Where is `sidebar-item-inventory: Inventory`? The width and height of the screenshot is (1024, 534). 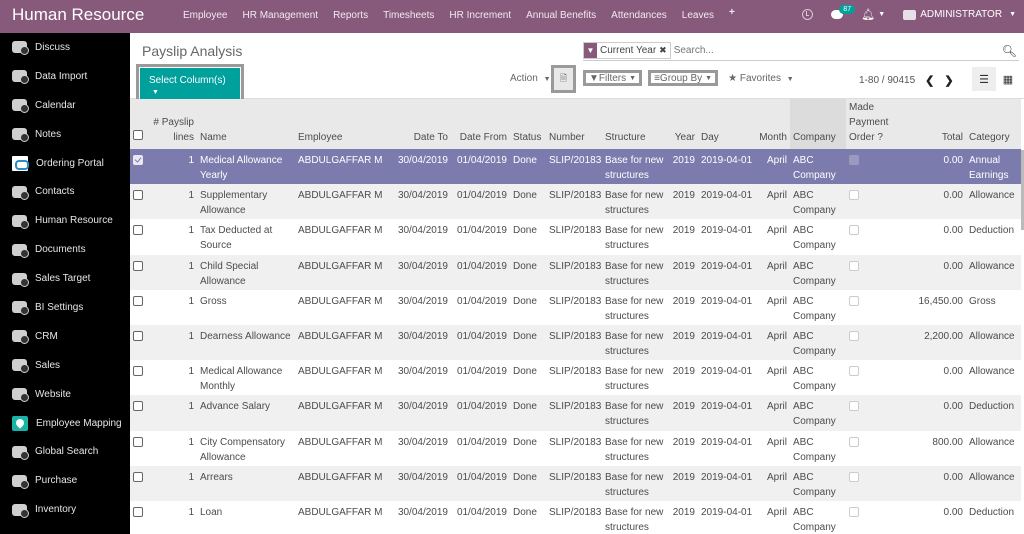
sidebar-item-inventory: Inventory is located at coordinates (65, 509).